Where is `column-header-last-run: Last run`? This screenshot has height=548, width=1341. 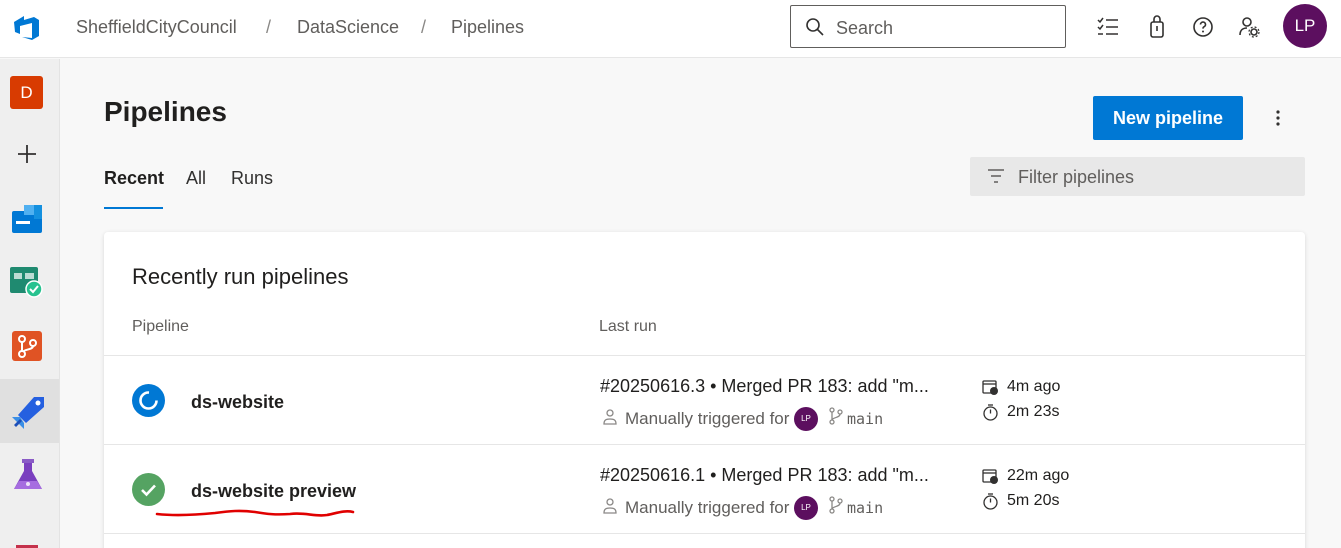 column-header-last-run: Last run is located at coordinates (628, 326).